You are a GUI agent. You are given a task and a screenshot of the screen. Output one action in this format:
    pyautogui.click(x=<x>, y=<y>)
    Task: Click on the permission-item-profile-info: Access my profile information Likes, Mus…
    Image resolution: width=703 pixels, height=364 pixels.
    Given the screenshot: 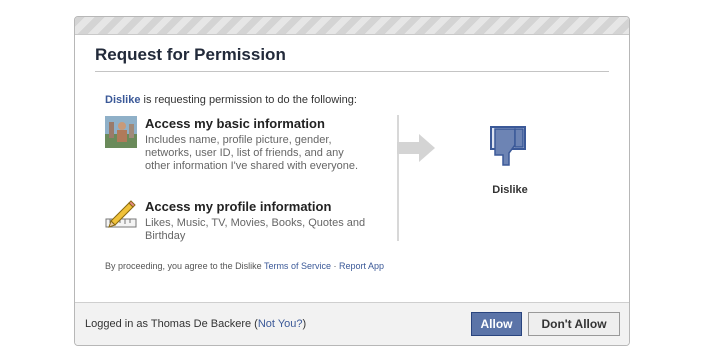 What is the action you would take?
    pyautogui.click(x=237, y=221)
    